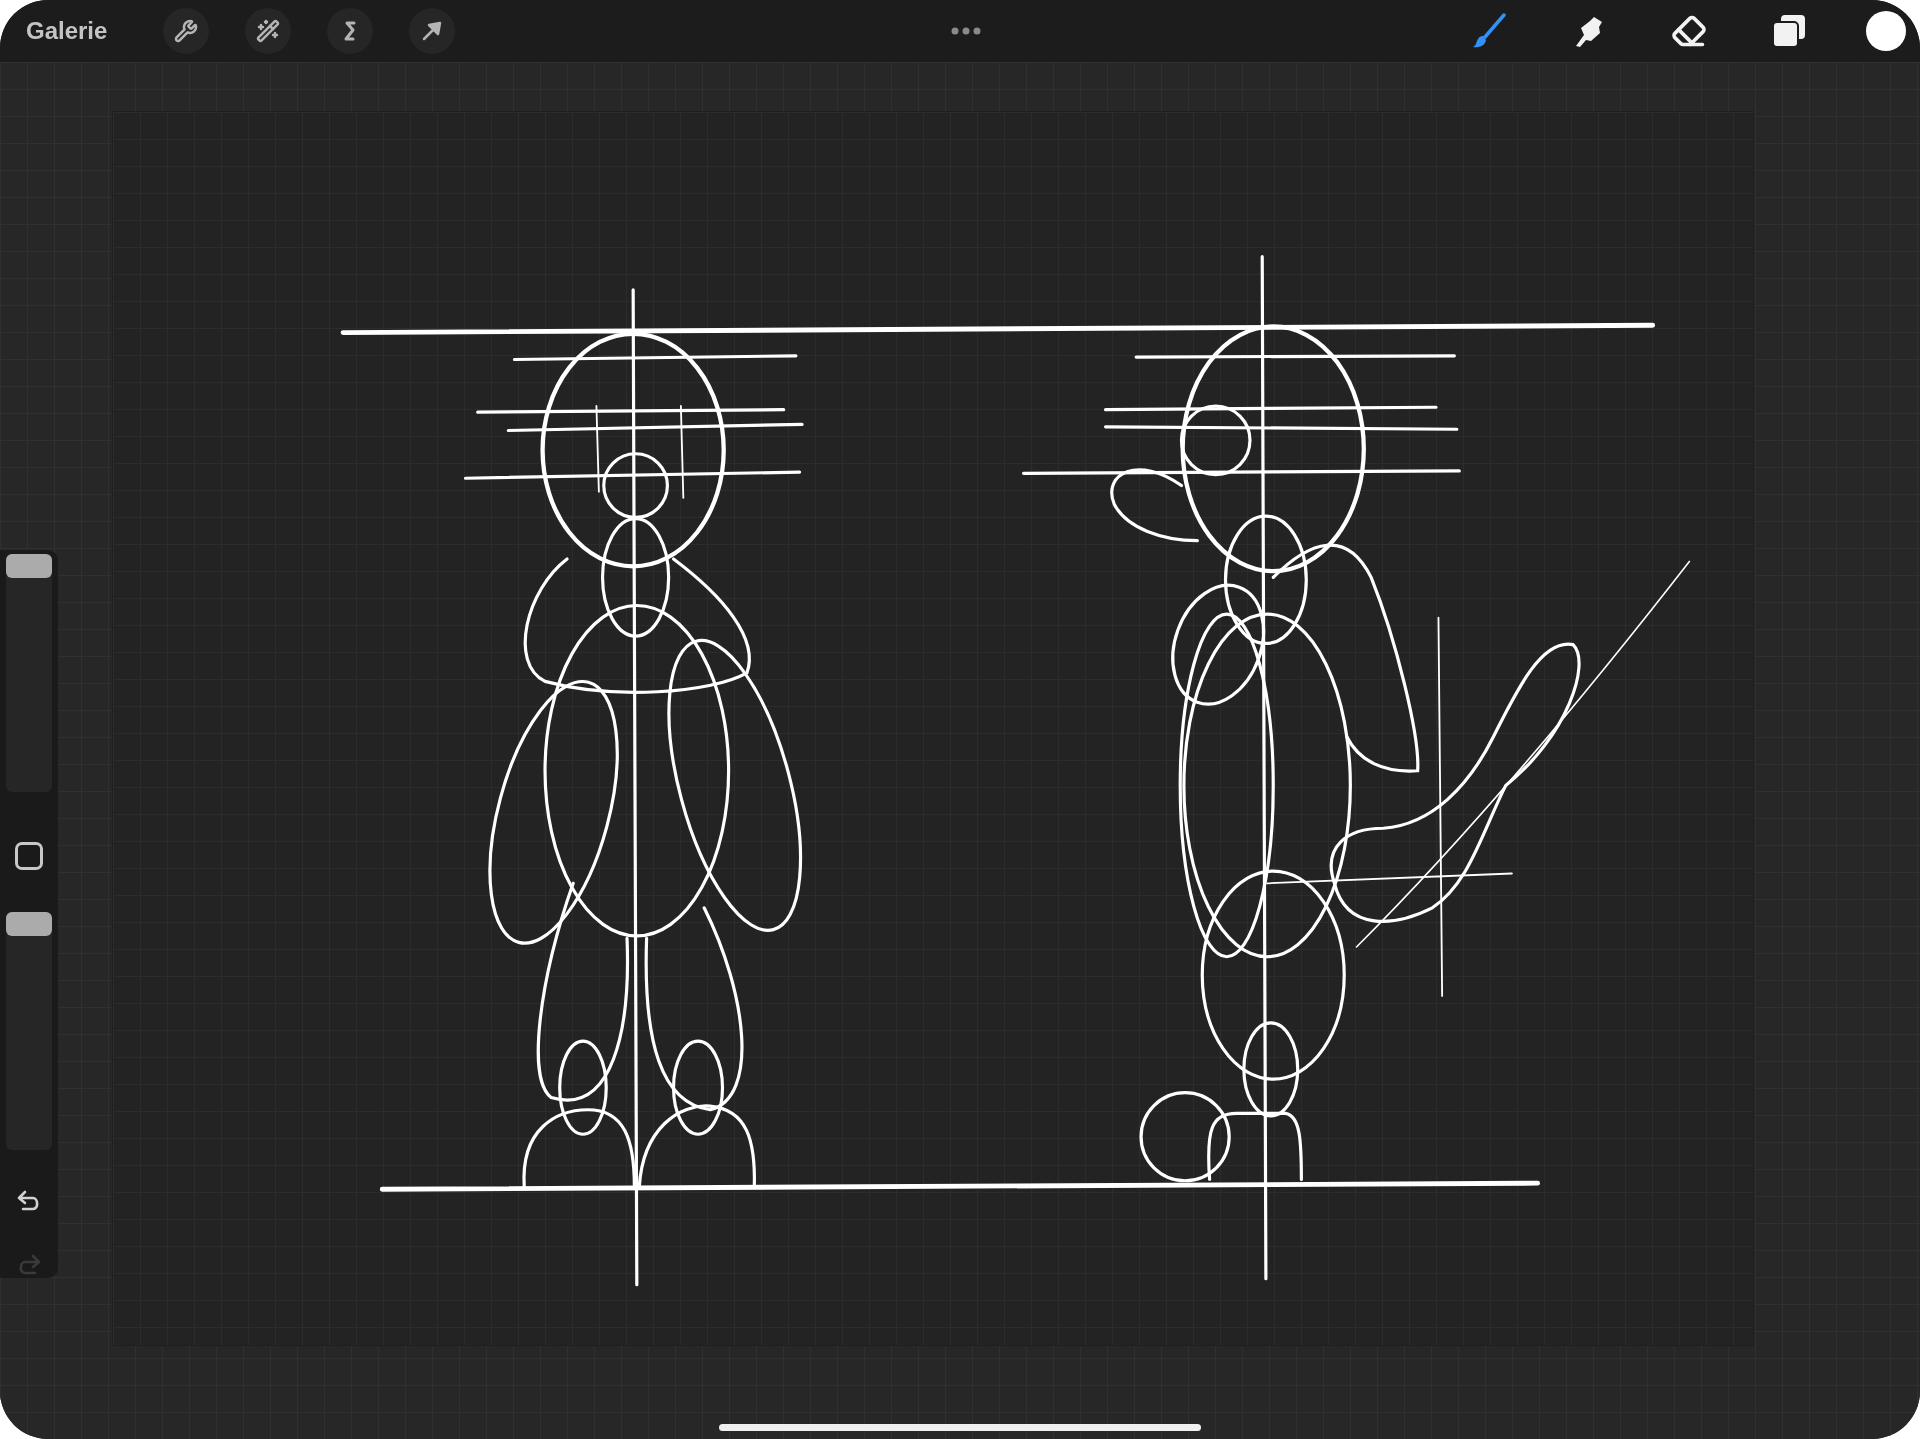 The image size is (1920, 1439). What do you see at coordinates (29, 856) in the screenshot?
I see `modify-button` at bounding box center [29, 856].